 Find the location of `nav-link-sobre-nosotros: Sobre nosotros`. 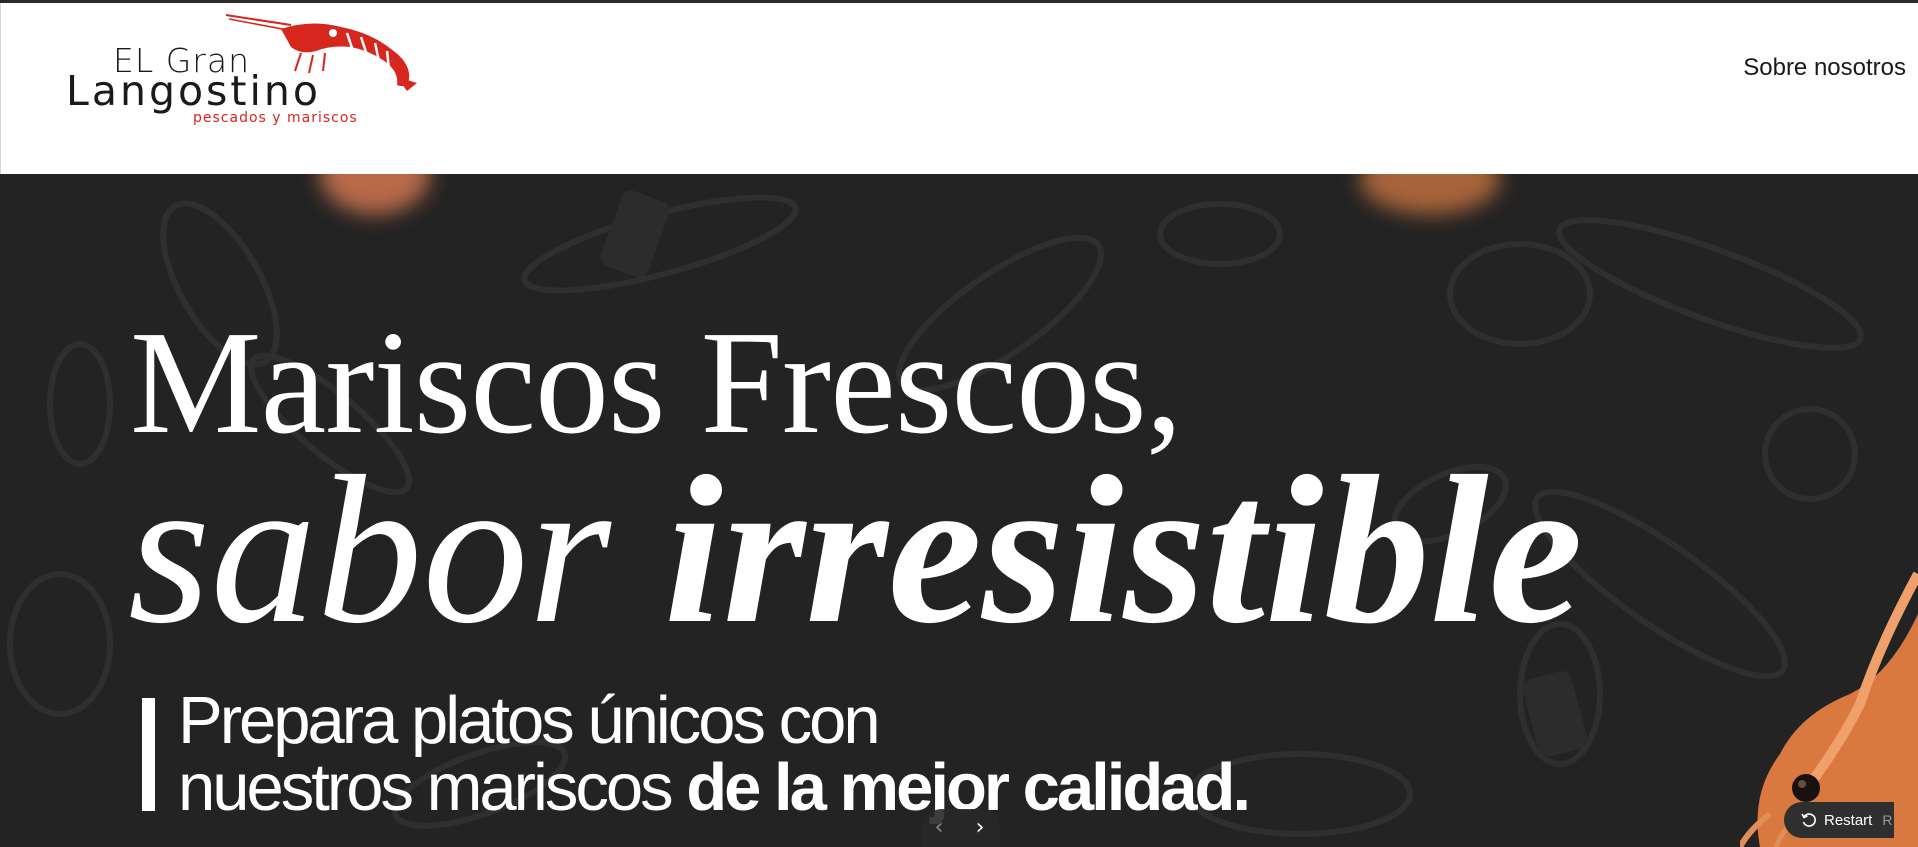

nav-link-sobre-nosotros: Sobre nosotros is located at coordinates (1824, 68).